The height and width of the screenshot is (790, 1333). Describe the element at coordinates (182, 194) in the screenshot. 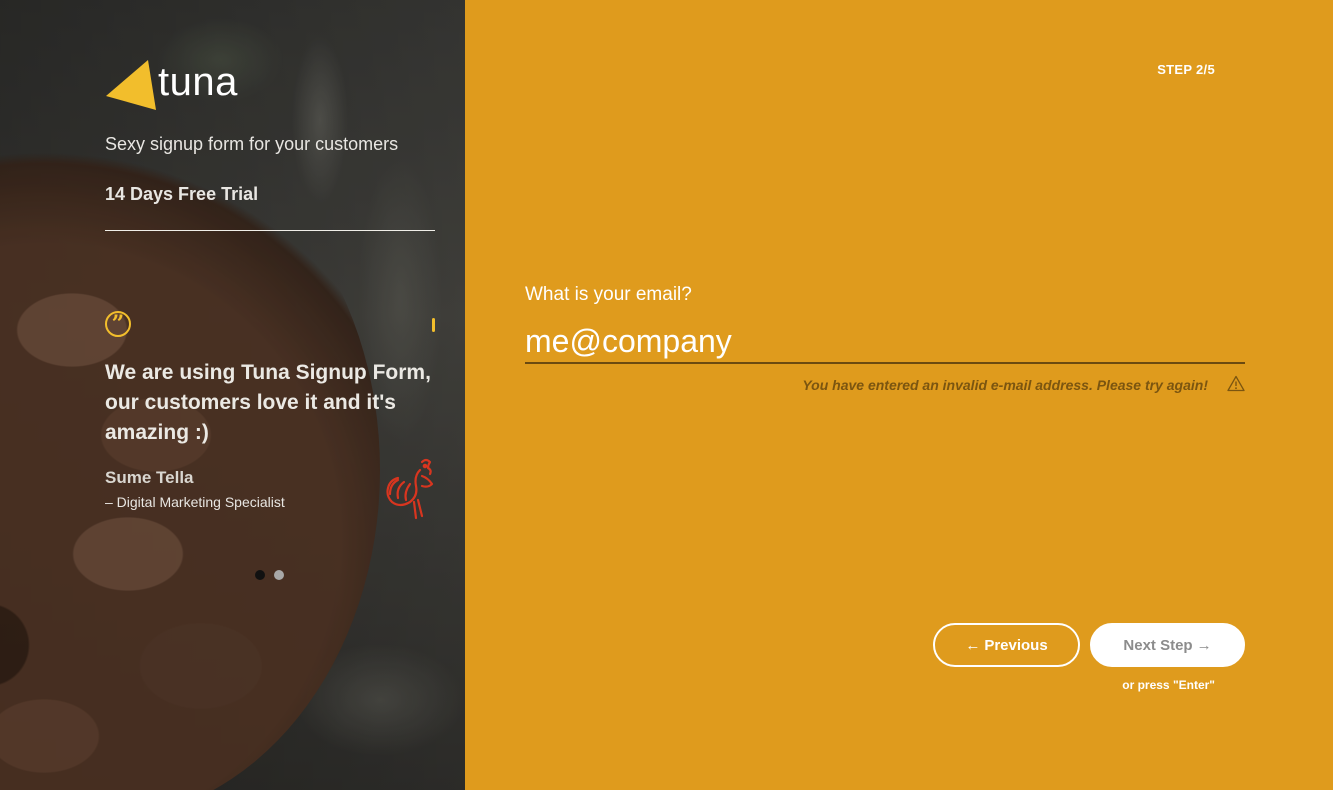

I see `trial-label: 14 Days Free Trial` at that location.